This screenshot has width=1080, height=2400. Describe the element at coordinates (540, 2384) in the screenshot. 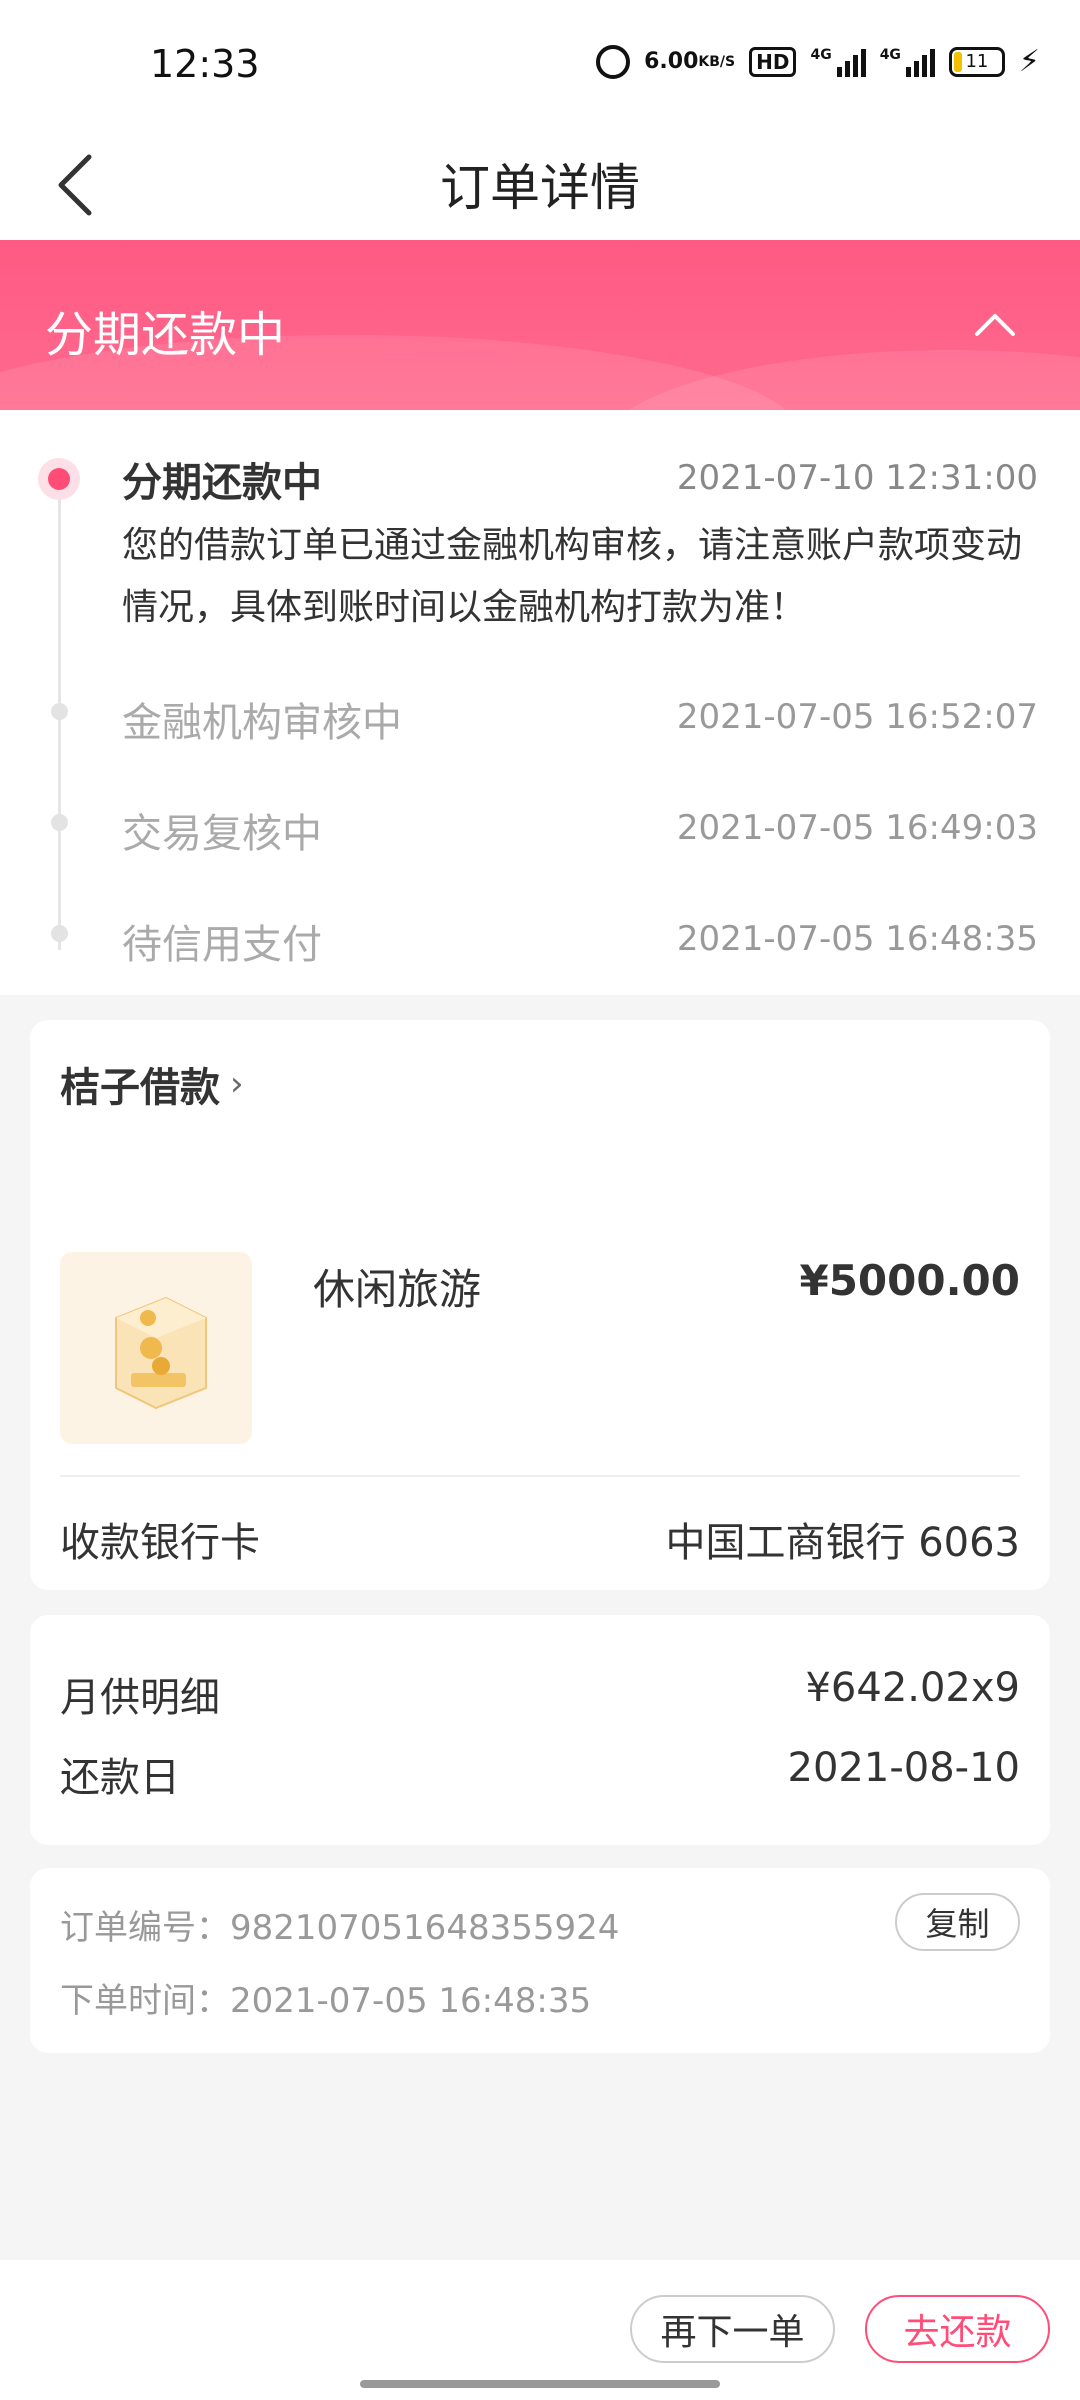

I see `home-indicator` at that location.